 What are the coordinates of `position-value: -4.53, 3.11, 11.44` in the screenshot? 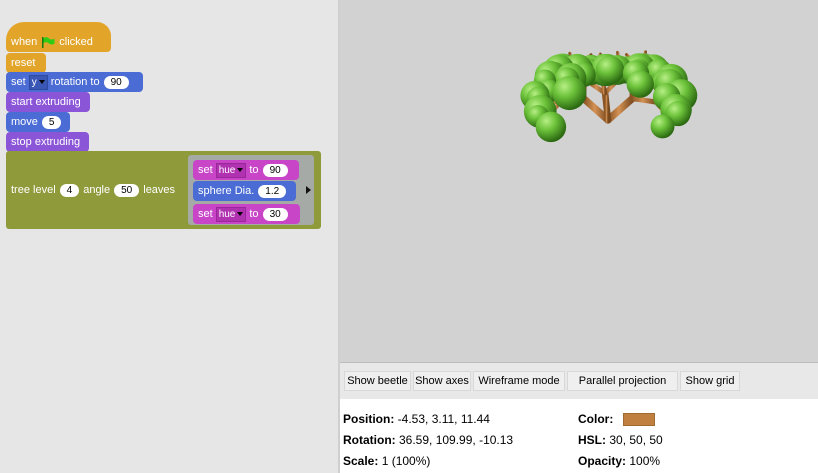 It's located at (443, 419).